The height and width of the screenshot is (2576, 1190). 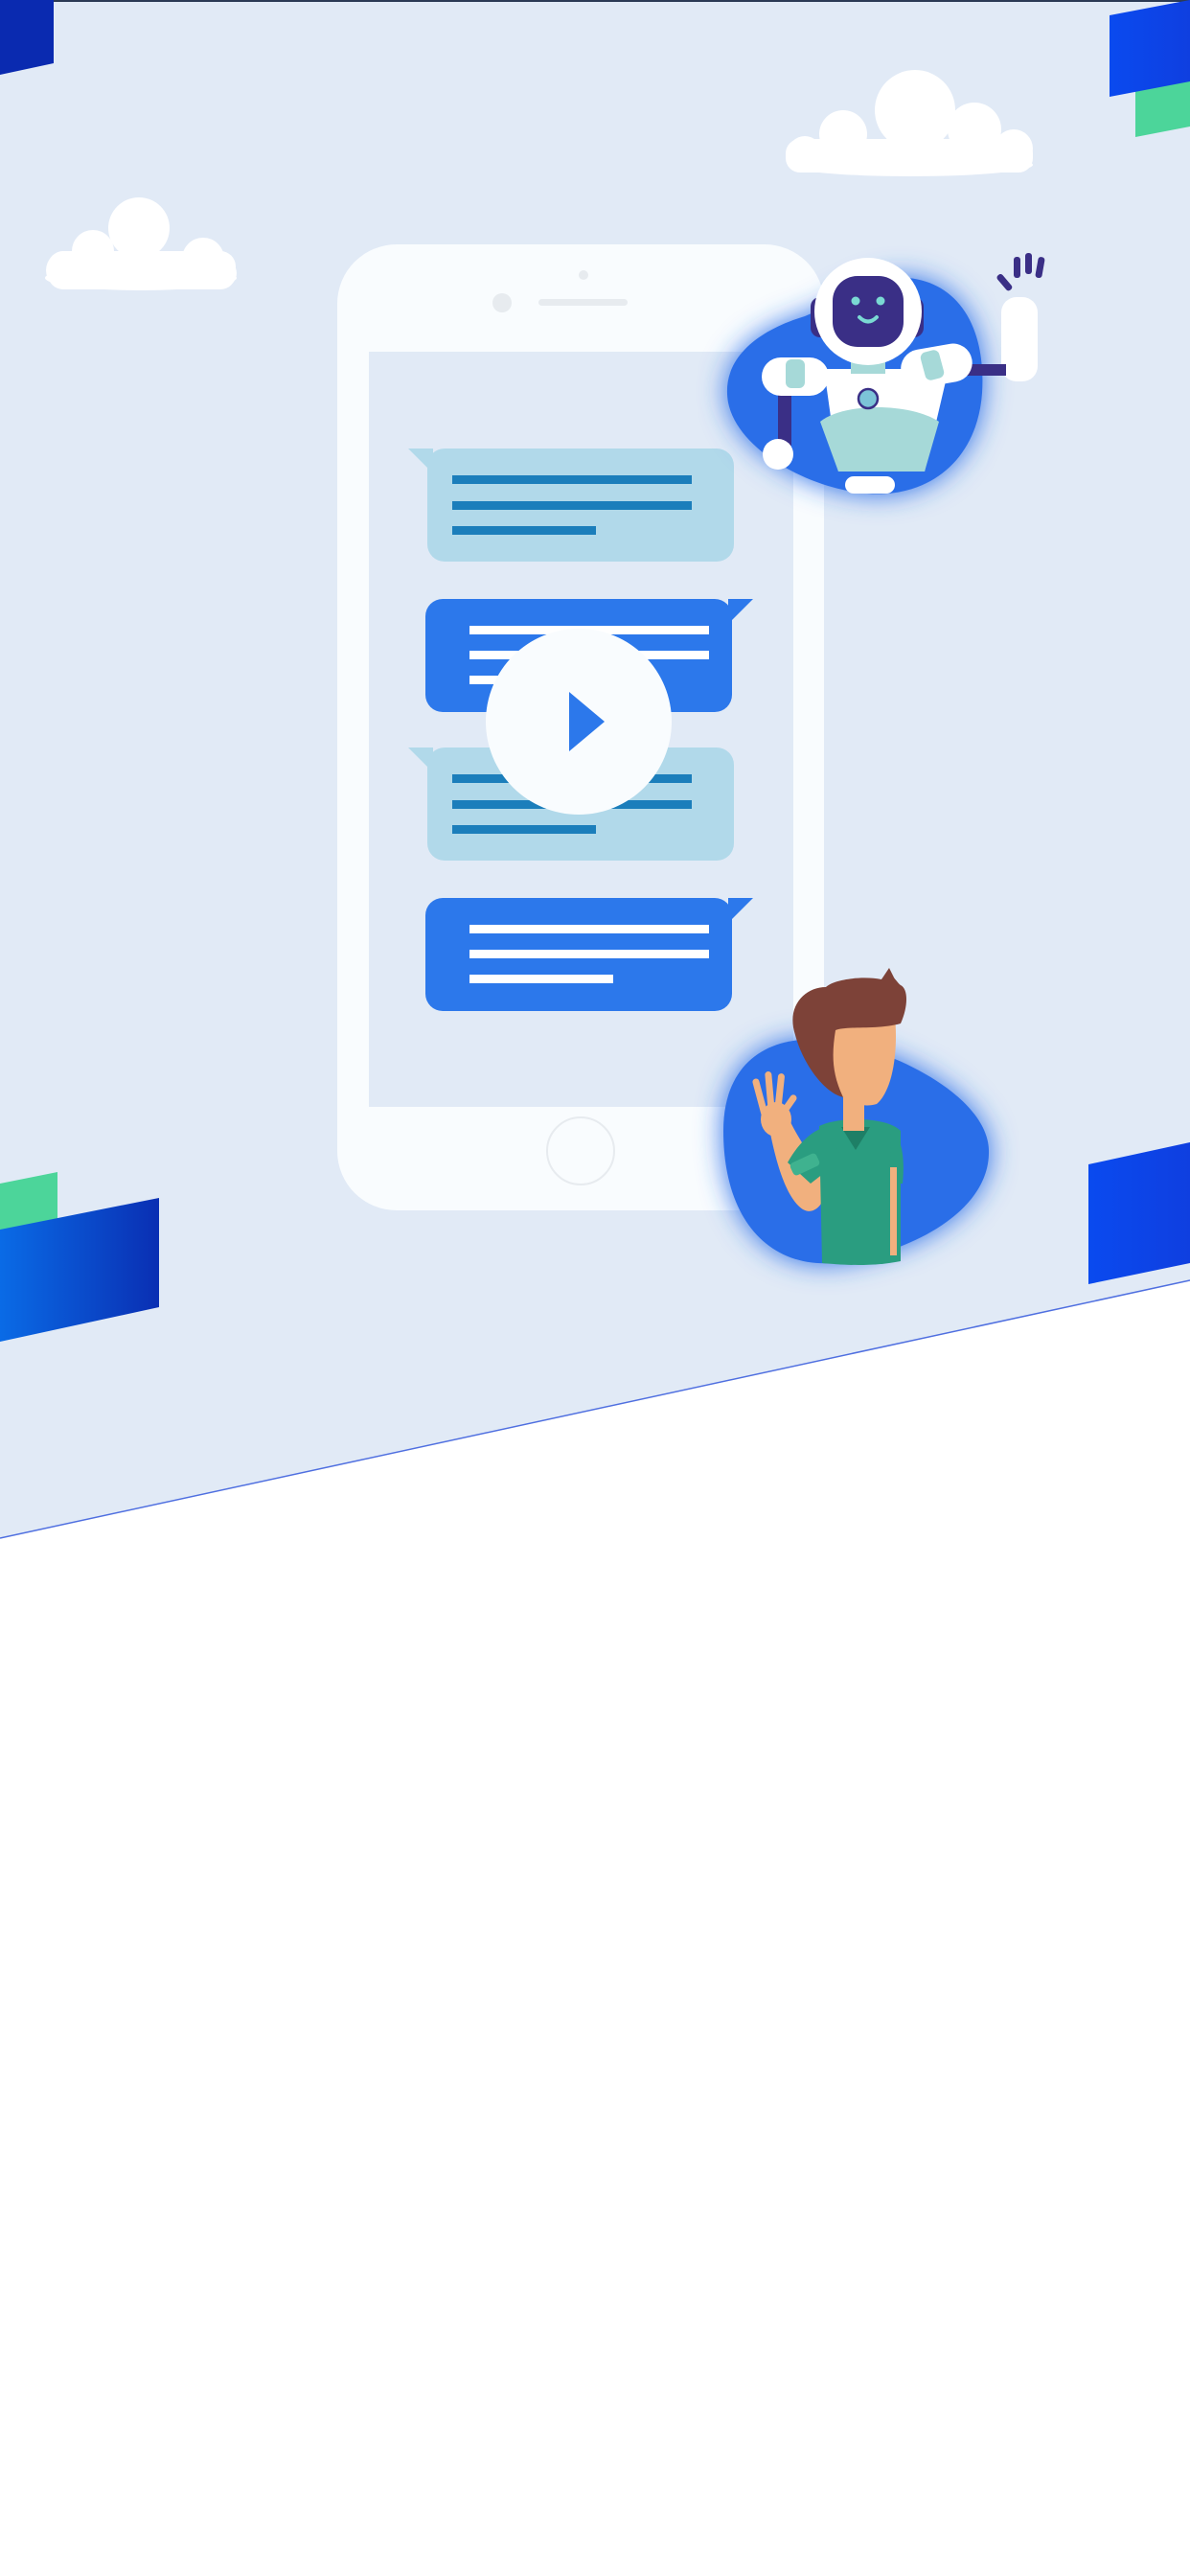 What do you see at coordinates (571, 505) in the screenshot?
I see `bot-chat-bubble` at bounding box center [571, 505].